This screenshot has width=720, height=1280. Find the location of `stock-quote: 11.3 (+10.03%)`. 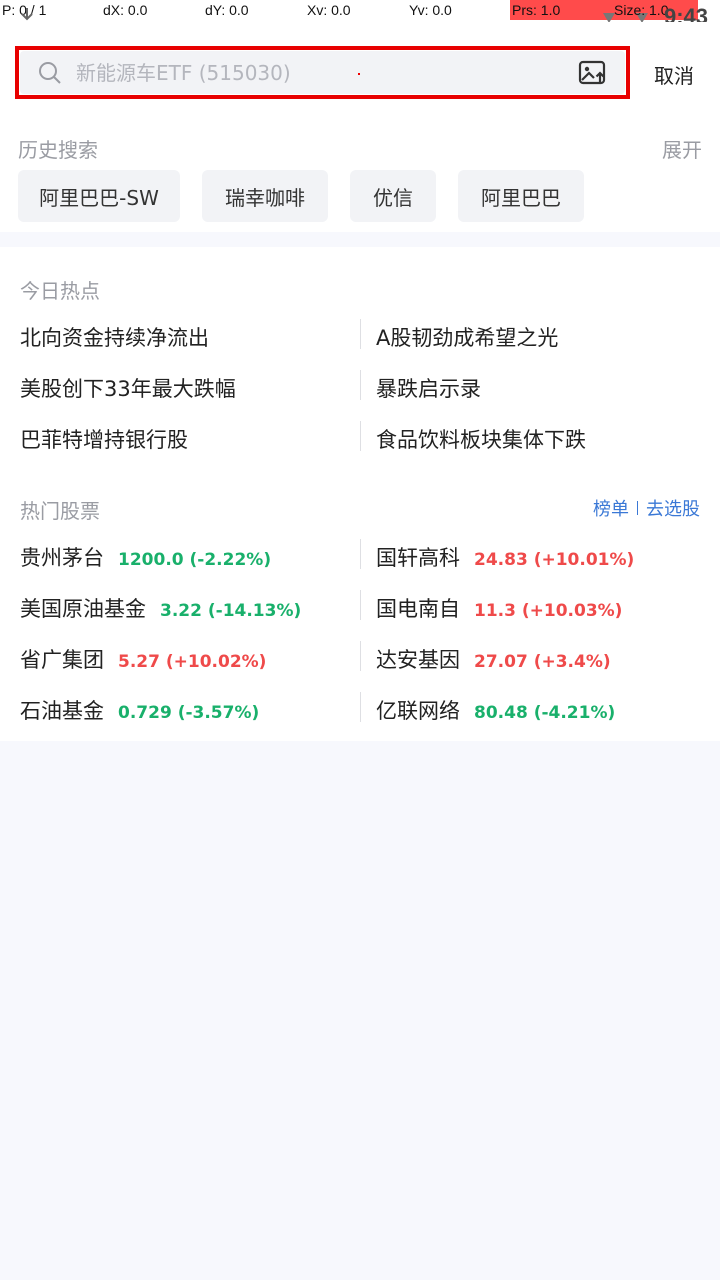

stock-quote: 11.3 (+10.03%) is located at coordinates (548, 611).